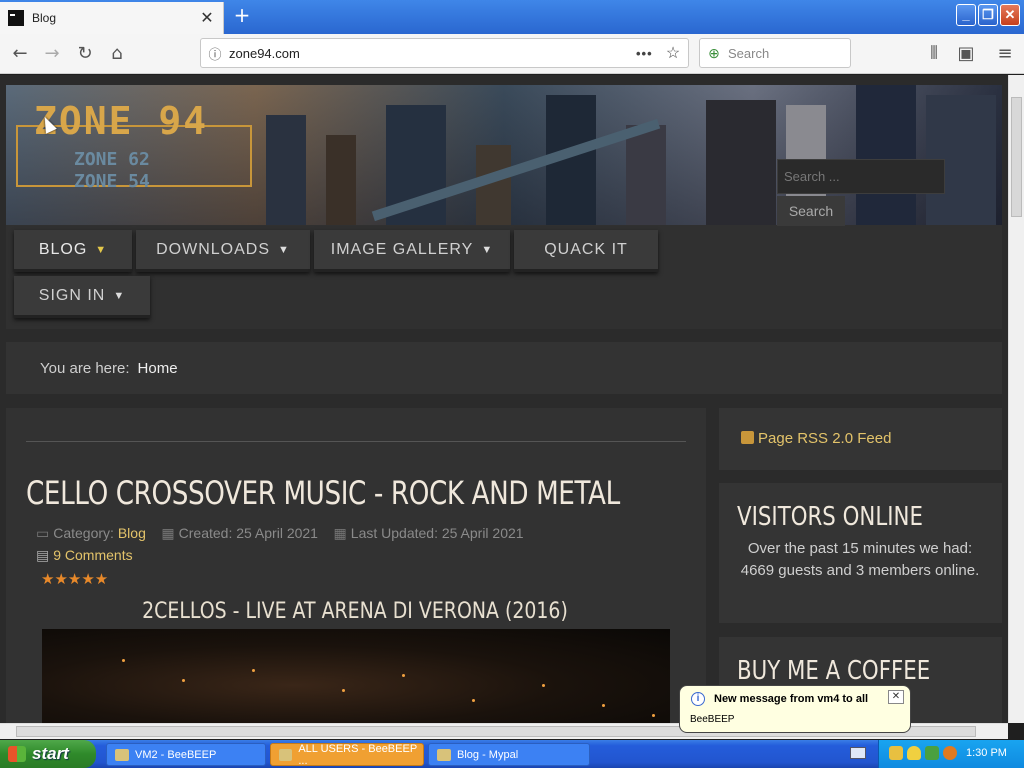 The width and height of the screenshot is (1024, 768). What do you see at coordinates (966, 54) in the screenshot?
I see `sidebar-toggle-icon: ▣` at bounding box center [966, 54].